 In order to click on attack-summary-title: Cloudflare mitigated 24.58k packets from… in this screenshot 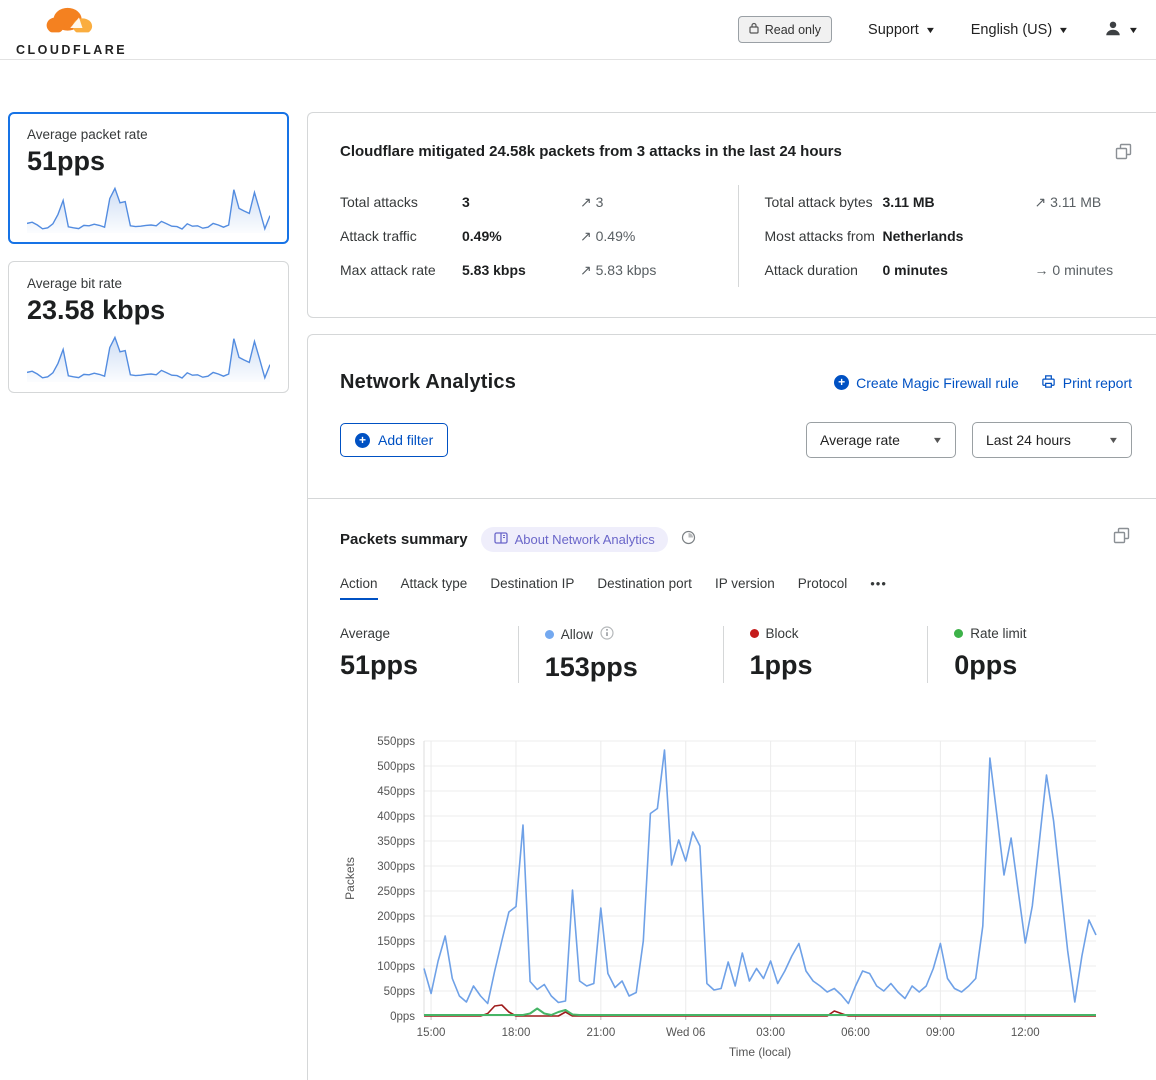, I will do `click(591, 151)`.